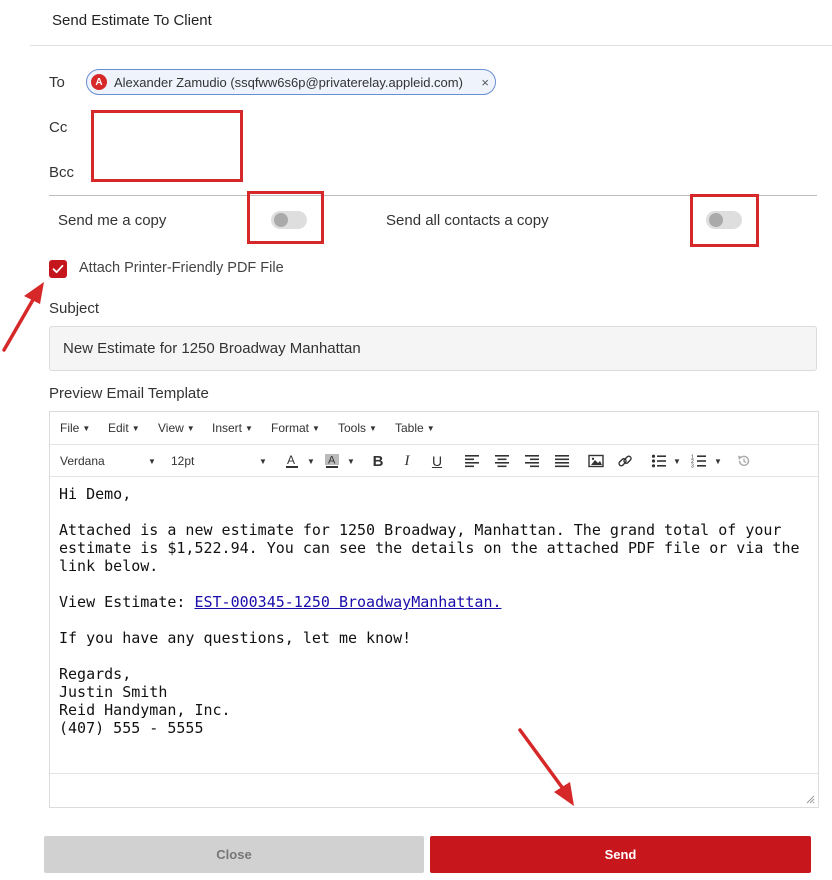  Describe the element at coordinates (415, 428) in the screenshot. I see `menu-table: Table ▼` at that location.